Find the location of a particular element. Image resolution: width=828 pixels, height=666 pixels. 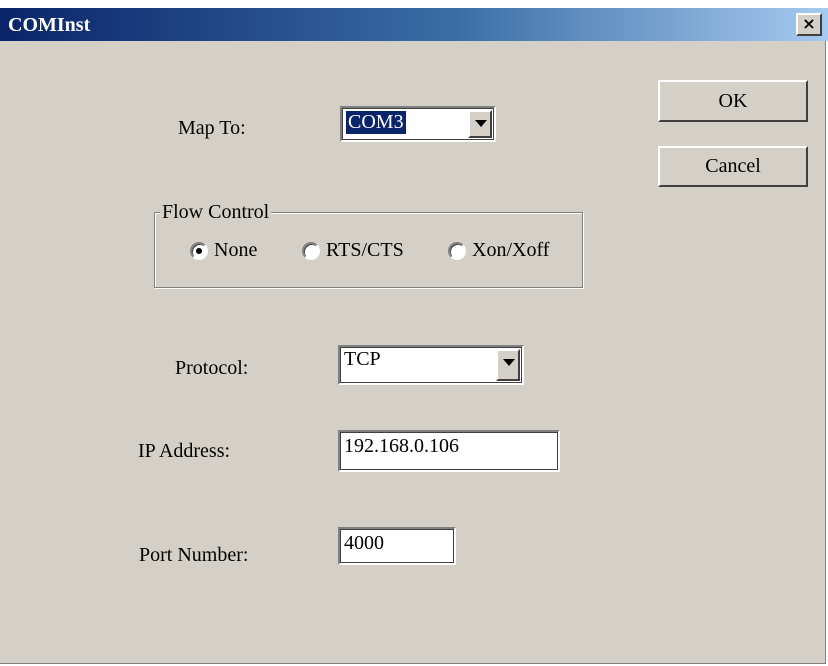

cancel-button: Cancel is located at coordinates (733, 166).